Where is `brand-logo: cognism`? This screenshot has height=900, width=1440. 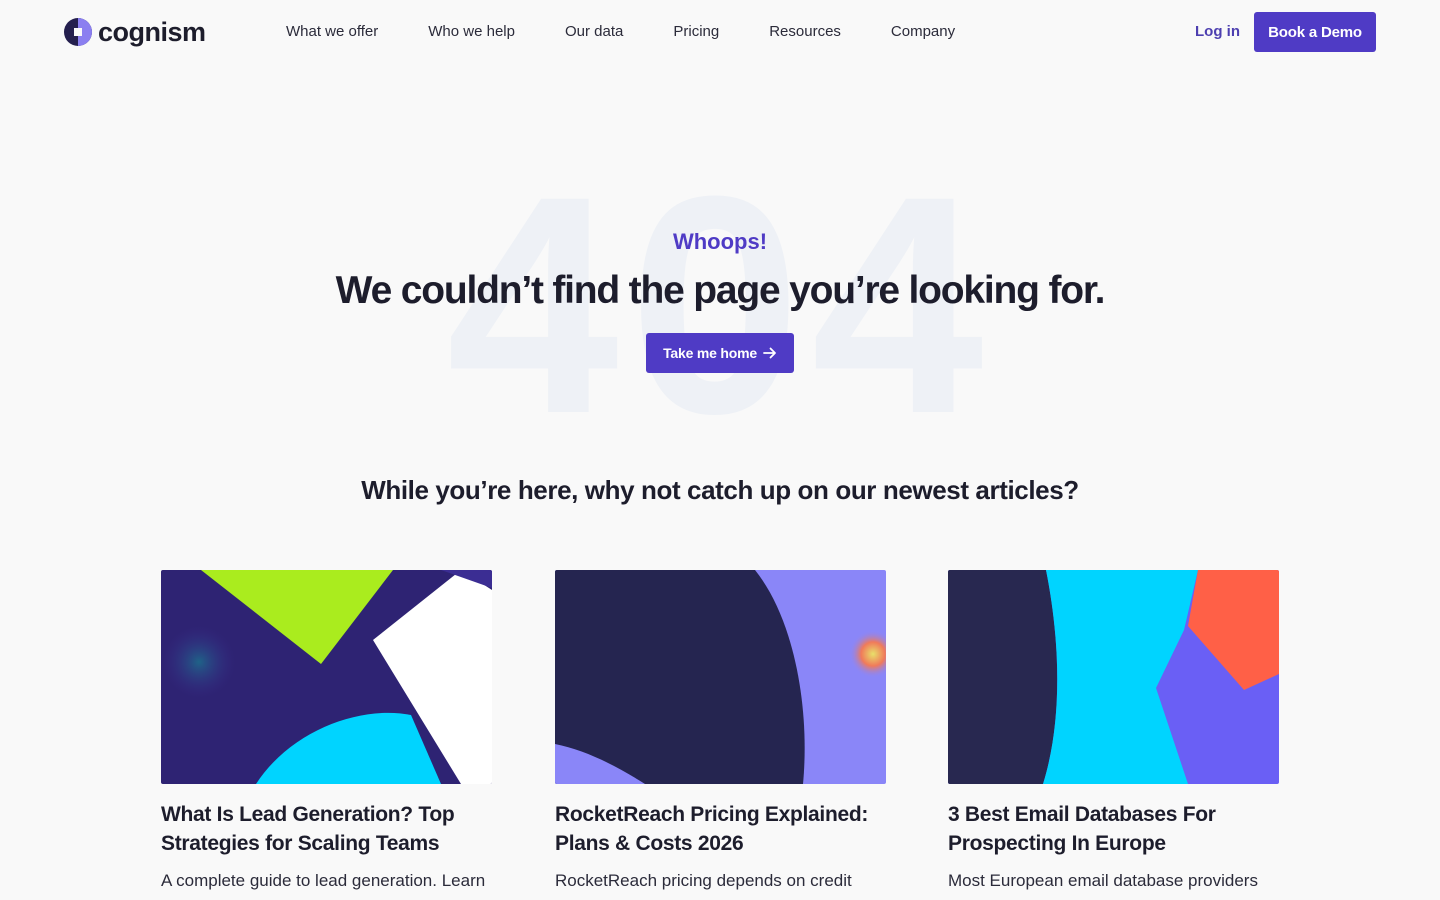 brand-logo: cognism is located at coordinates (135, 32).